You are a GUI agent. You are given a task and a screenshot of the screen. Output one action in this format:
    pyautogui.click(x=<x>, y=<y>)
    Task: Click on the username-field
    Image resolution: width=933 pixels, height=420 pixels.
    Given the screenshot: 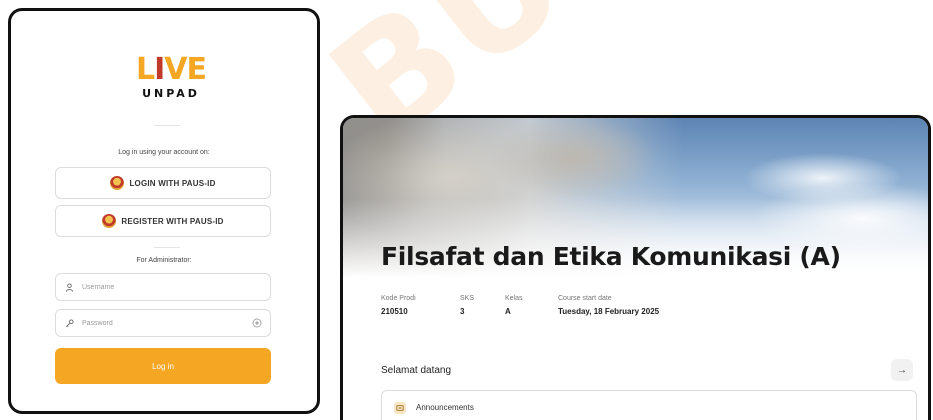 What is the action you would take?
    pyautogui.click(x=163, y=287)
    